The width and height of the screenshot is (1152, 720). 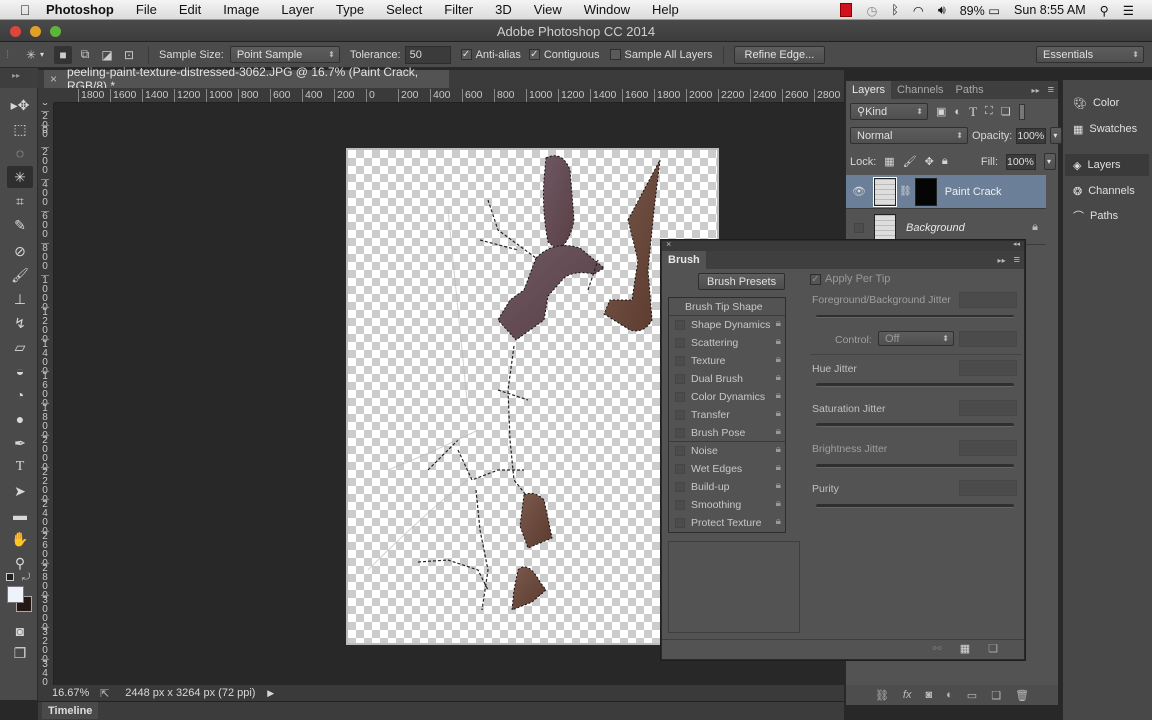 What do you see at coordinates (490, 55) in the screenshot?
I see `anti-alias-checkbox: ✓ Anti-alias` at bounding box center [490, 55].